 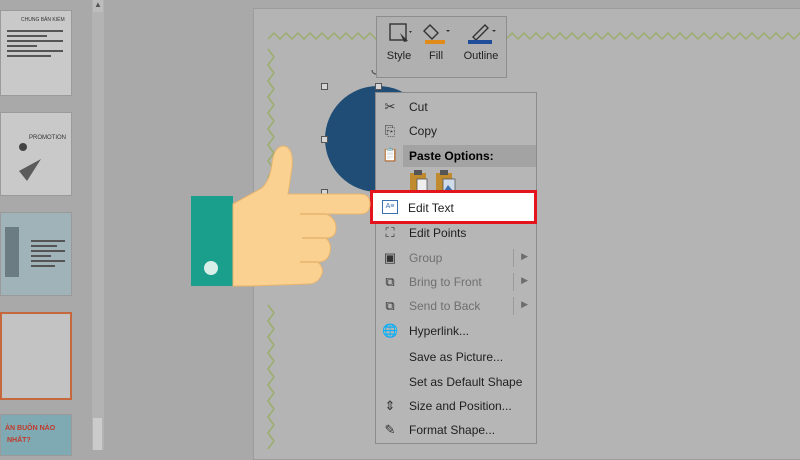 I want to click on send-back-icon: ⧉, so click(x=390, y=305).